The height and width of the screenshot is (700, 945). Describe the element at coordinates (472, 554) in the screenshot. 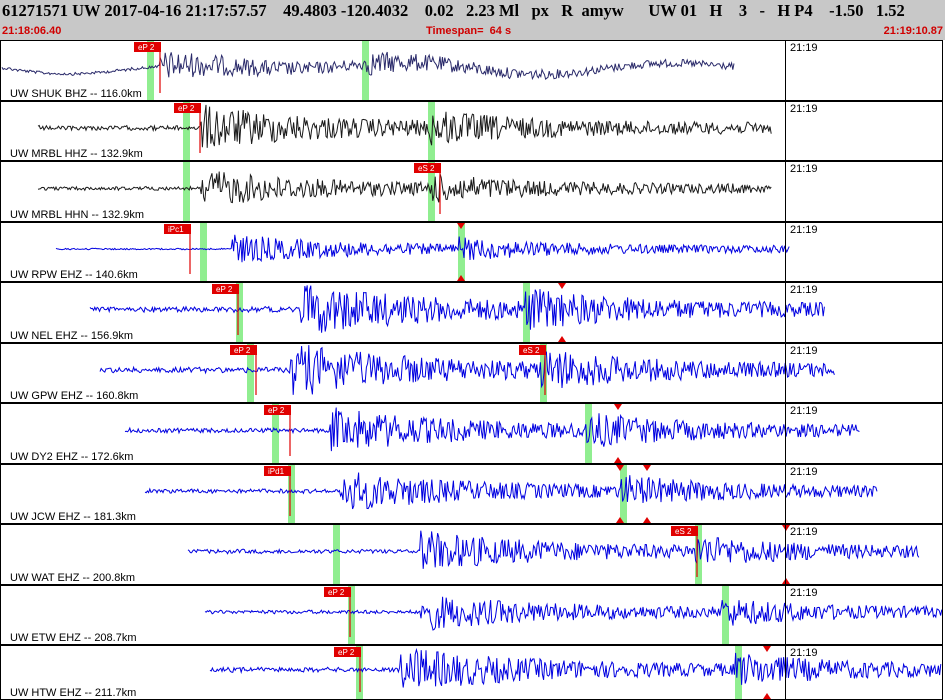

I see `trace-panel: eS 2 21:19 UW WAT EHZ -- 200.8km` at that location.